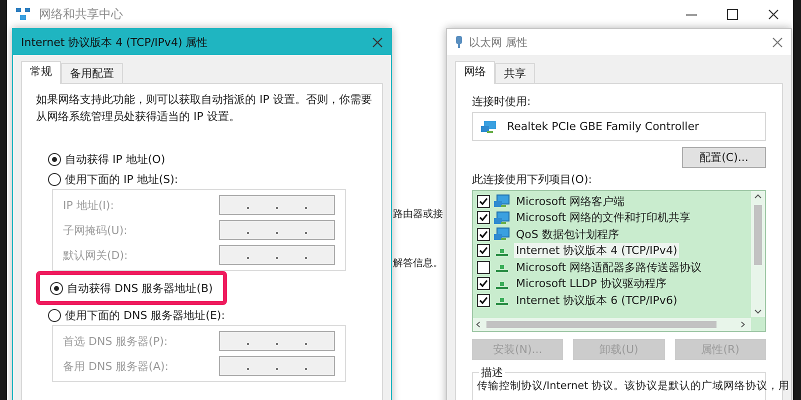  Describe the element at coordinates (515, 73) in the screenshot. I see `tab: 共享` at that location.